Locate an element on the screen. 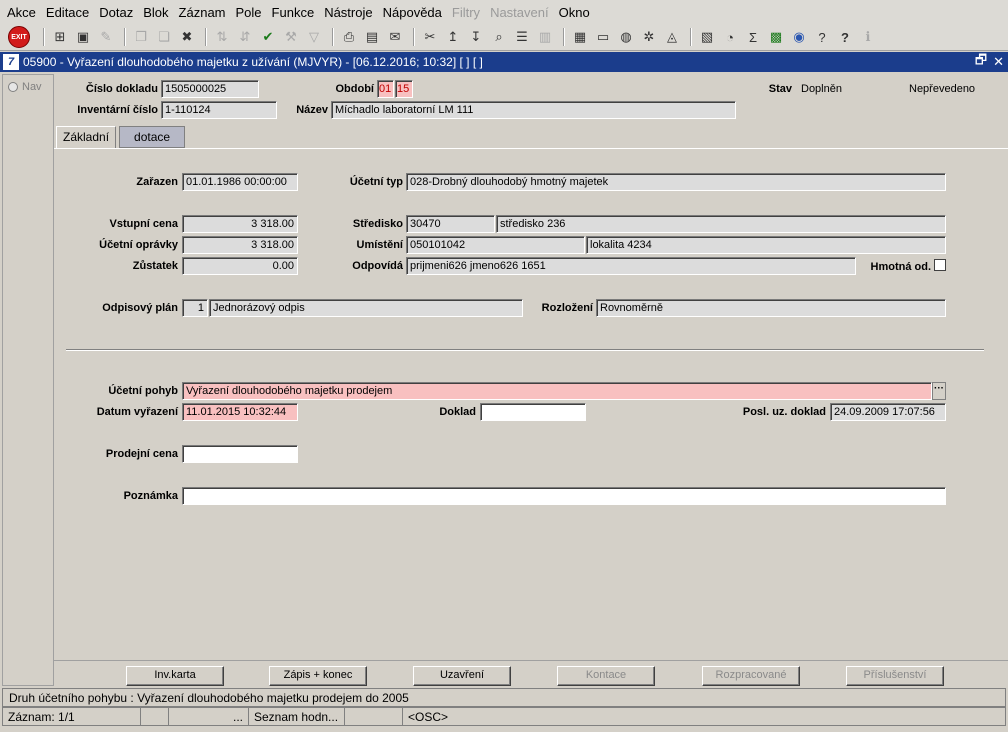 This screenshot has height=732, width=1008. odpisovy-plan-code-field: 1 is located at coordinates (195, 308).